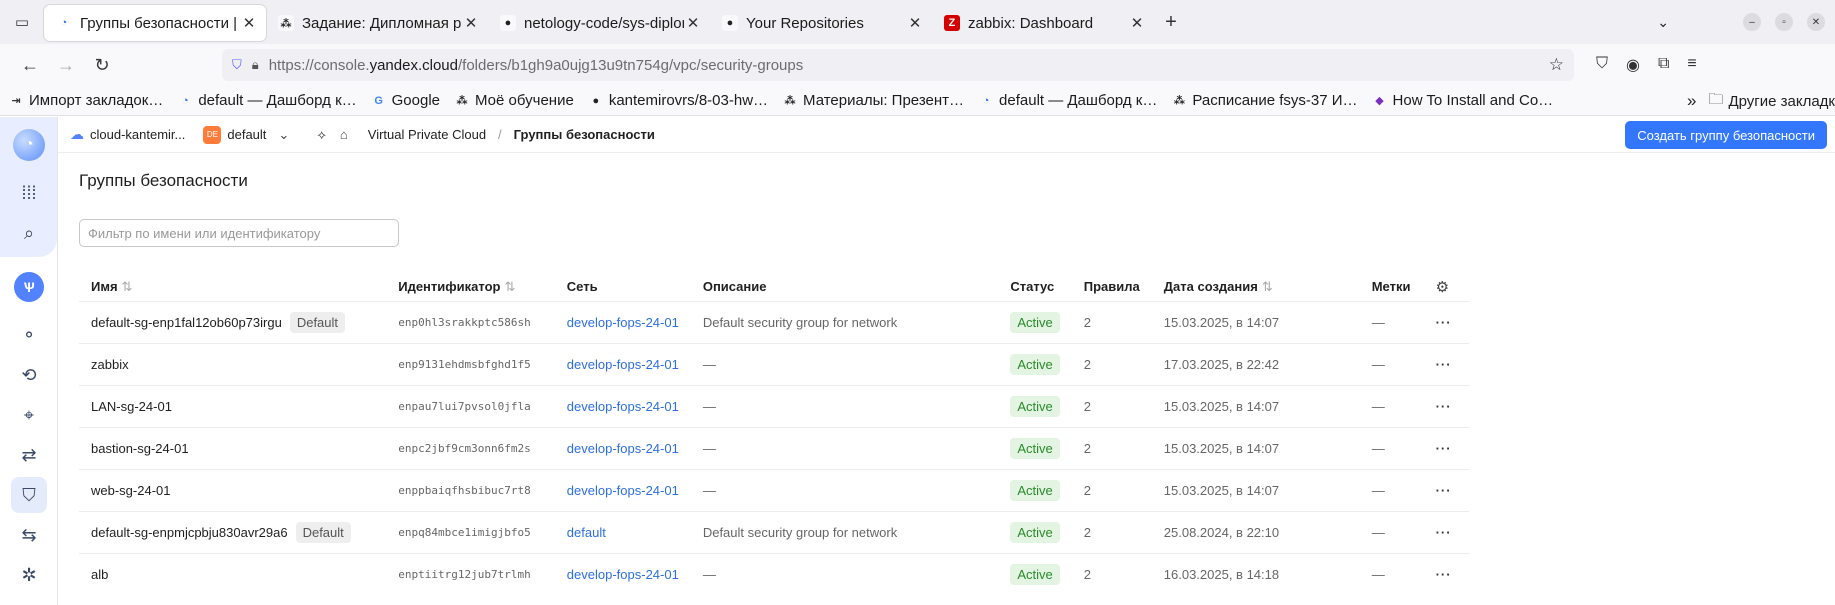  I want to click on services-graph-icon: ⟡, so click(321, 135).